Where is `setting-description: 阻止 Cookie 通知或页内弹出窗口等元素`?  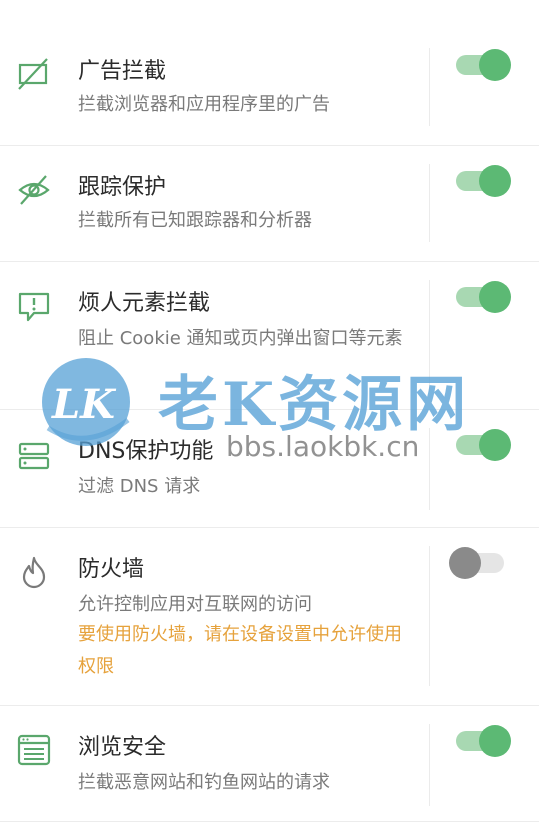 setting-description: 阻止 Cookie 通知或页内弹出窗口等元素 is located at coordinates (240, 338).